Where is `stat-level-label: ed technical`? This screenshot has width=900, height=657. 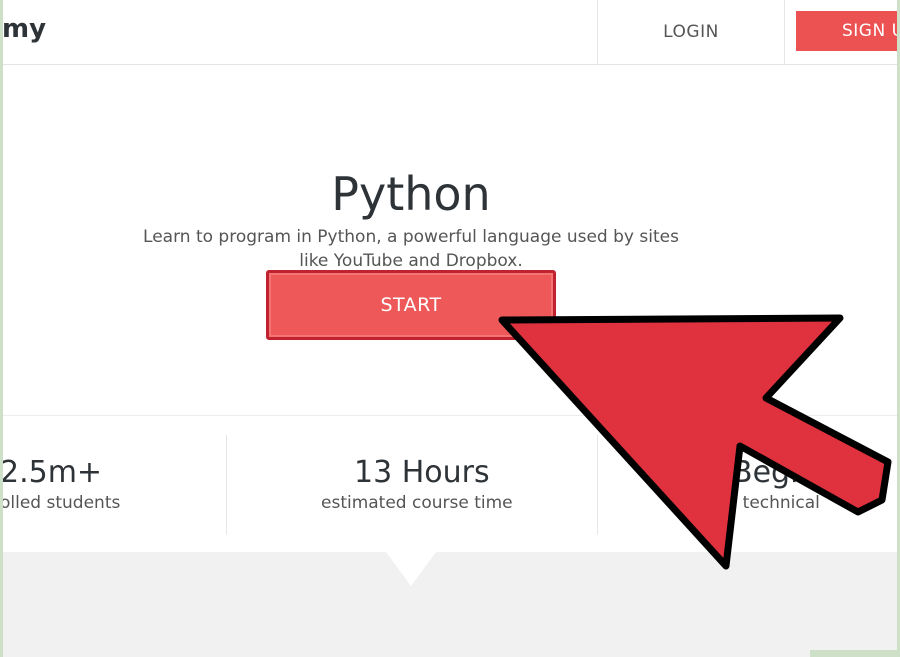
stat-level-label: ed technical is located at coordinates (768, 503).